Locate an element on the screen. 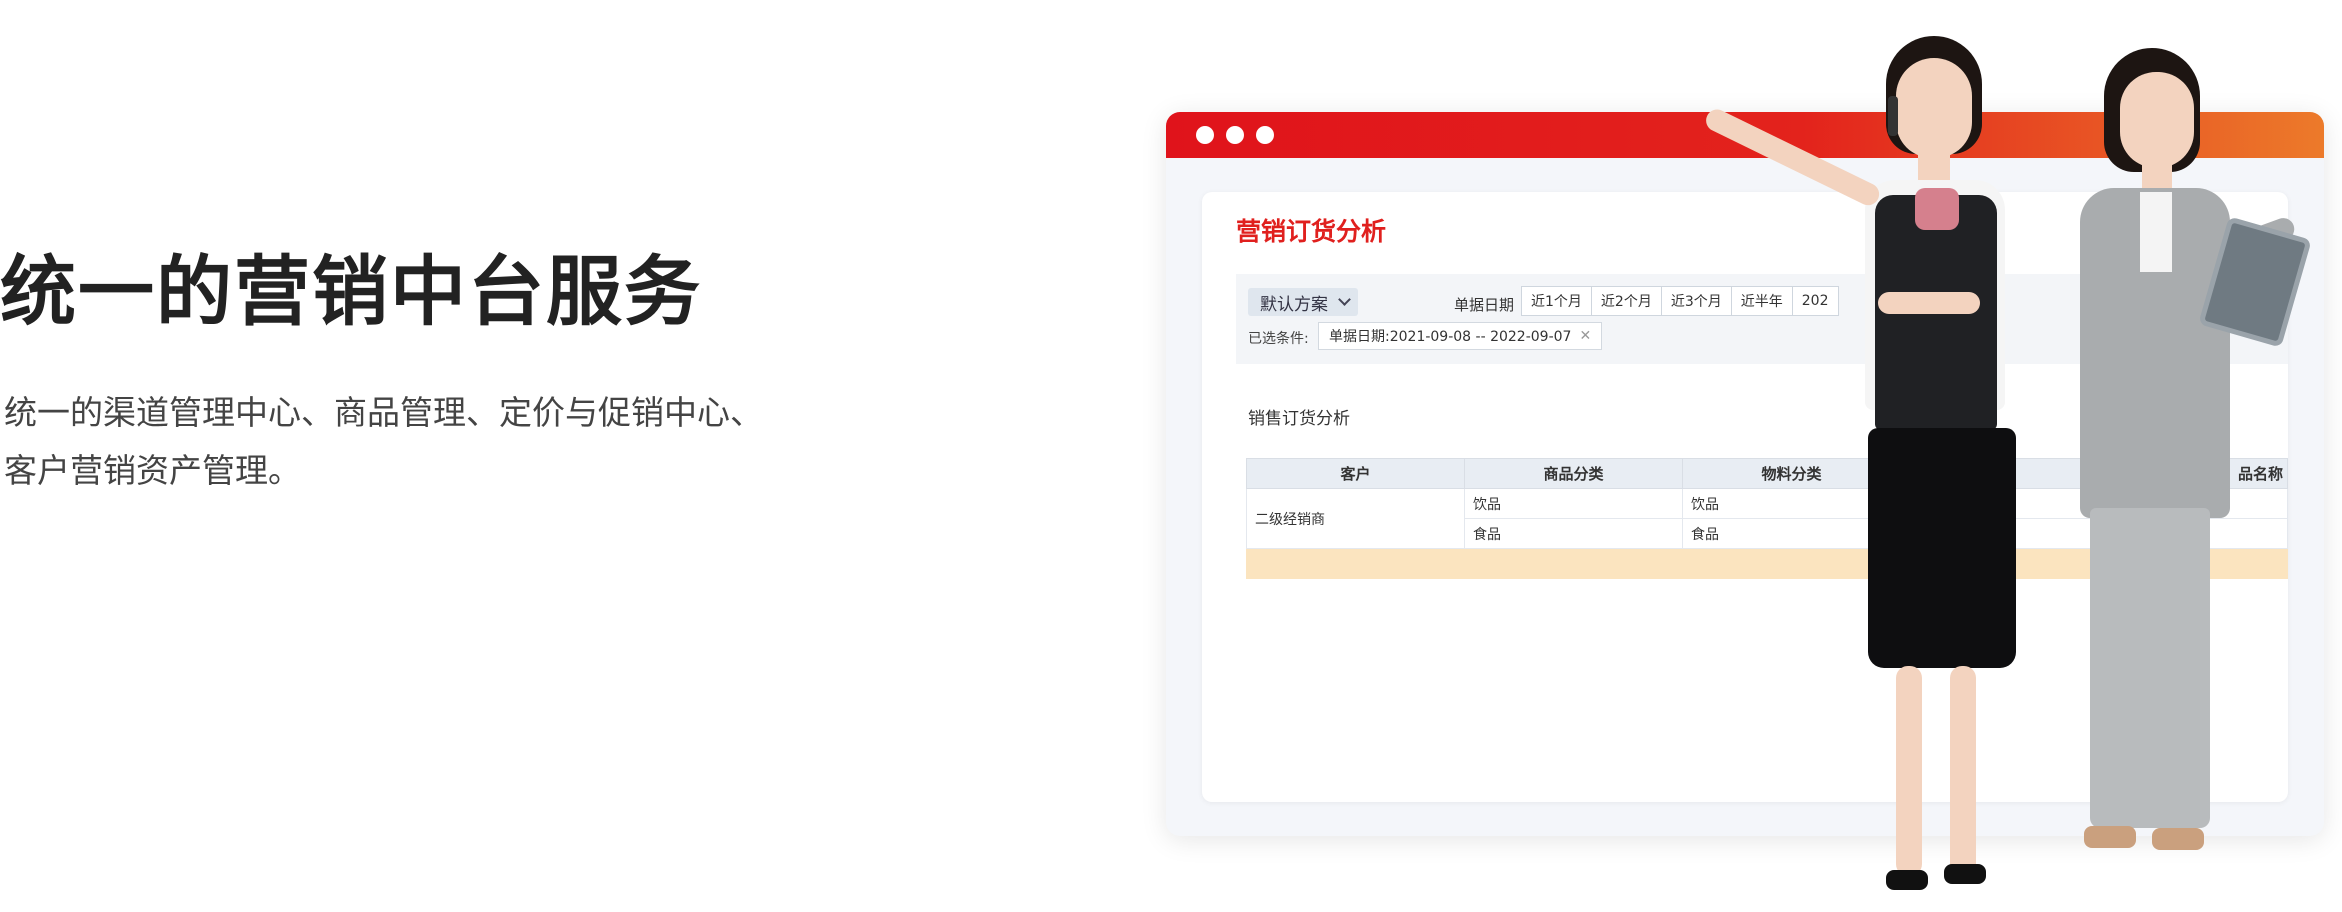 This screenshot has width=2342, height=912. table-cell: 食品 is located at coordinates (1573, 533).